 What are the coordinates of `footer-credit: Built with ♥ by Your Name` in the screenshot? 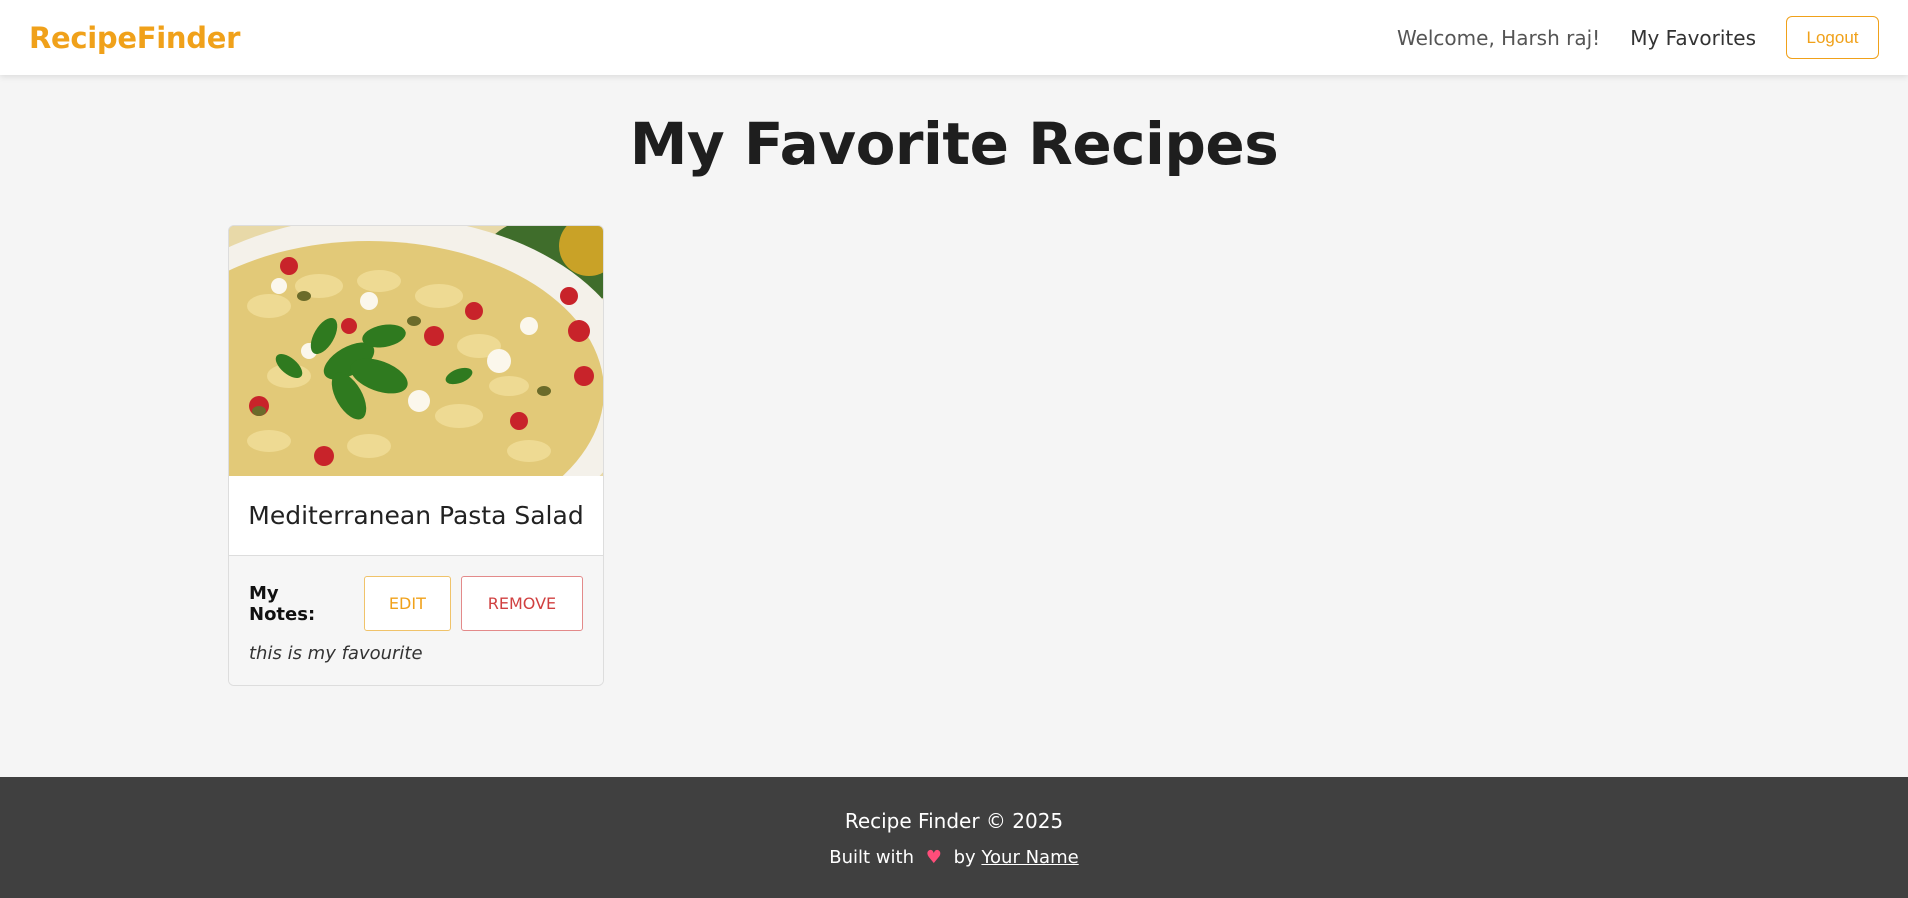 It's located at (954, 857).